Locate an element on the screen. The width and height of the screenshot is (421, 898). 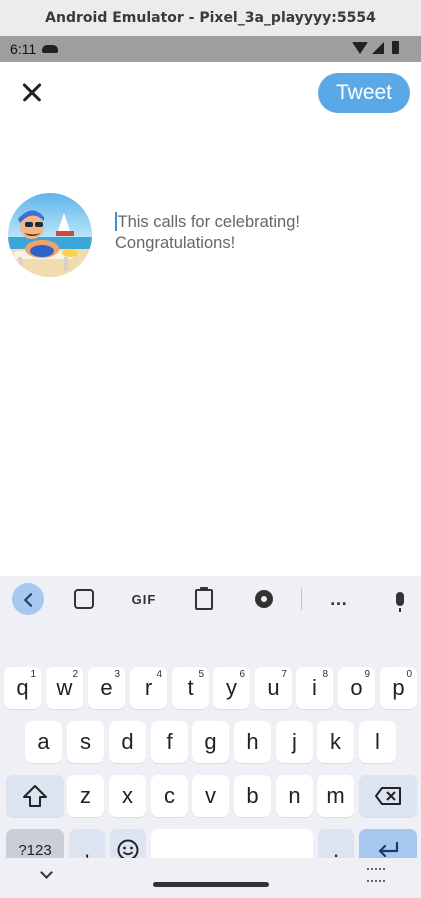
collapse-toolbar-button is located at coordinates (28, 599).